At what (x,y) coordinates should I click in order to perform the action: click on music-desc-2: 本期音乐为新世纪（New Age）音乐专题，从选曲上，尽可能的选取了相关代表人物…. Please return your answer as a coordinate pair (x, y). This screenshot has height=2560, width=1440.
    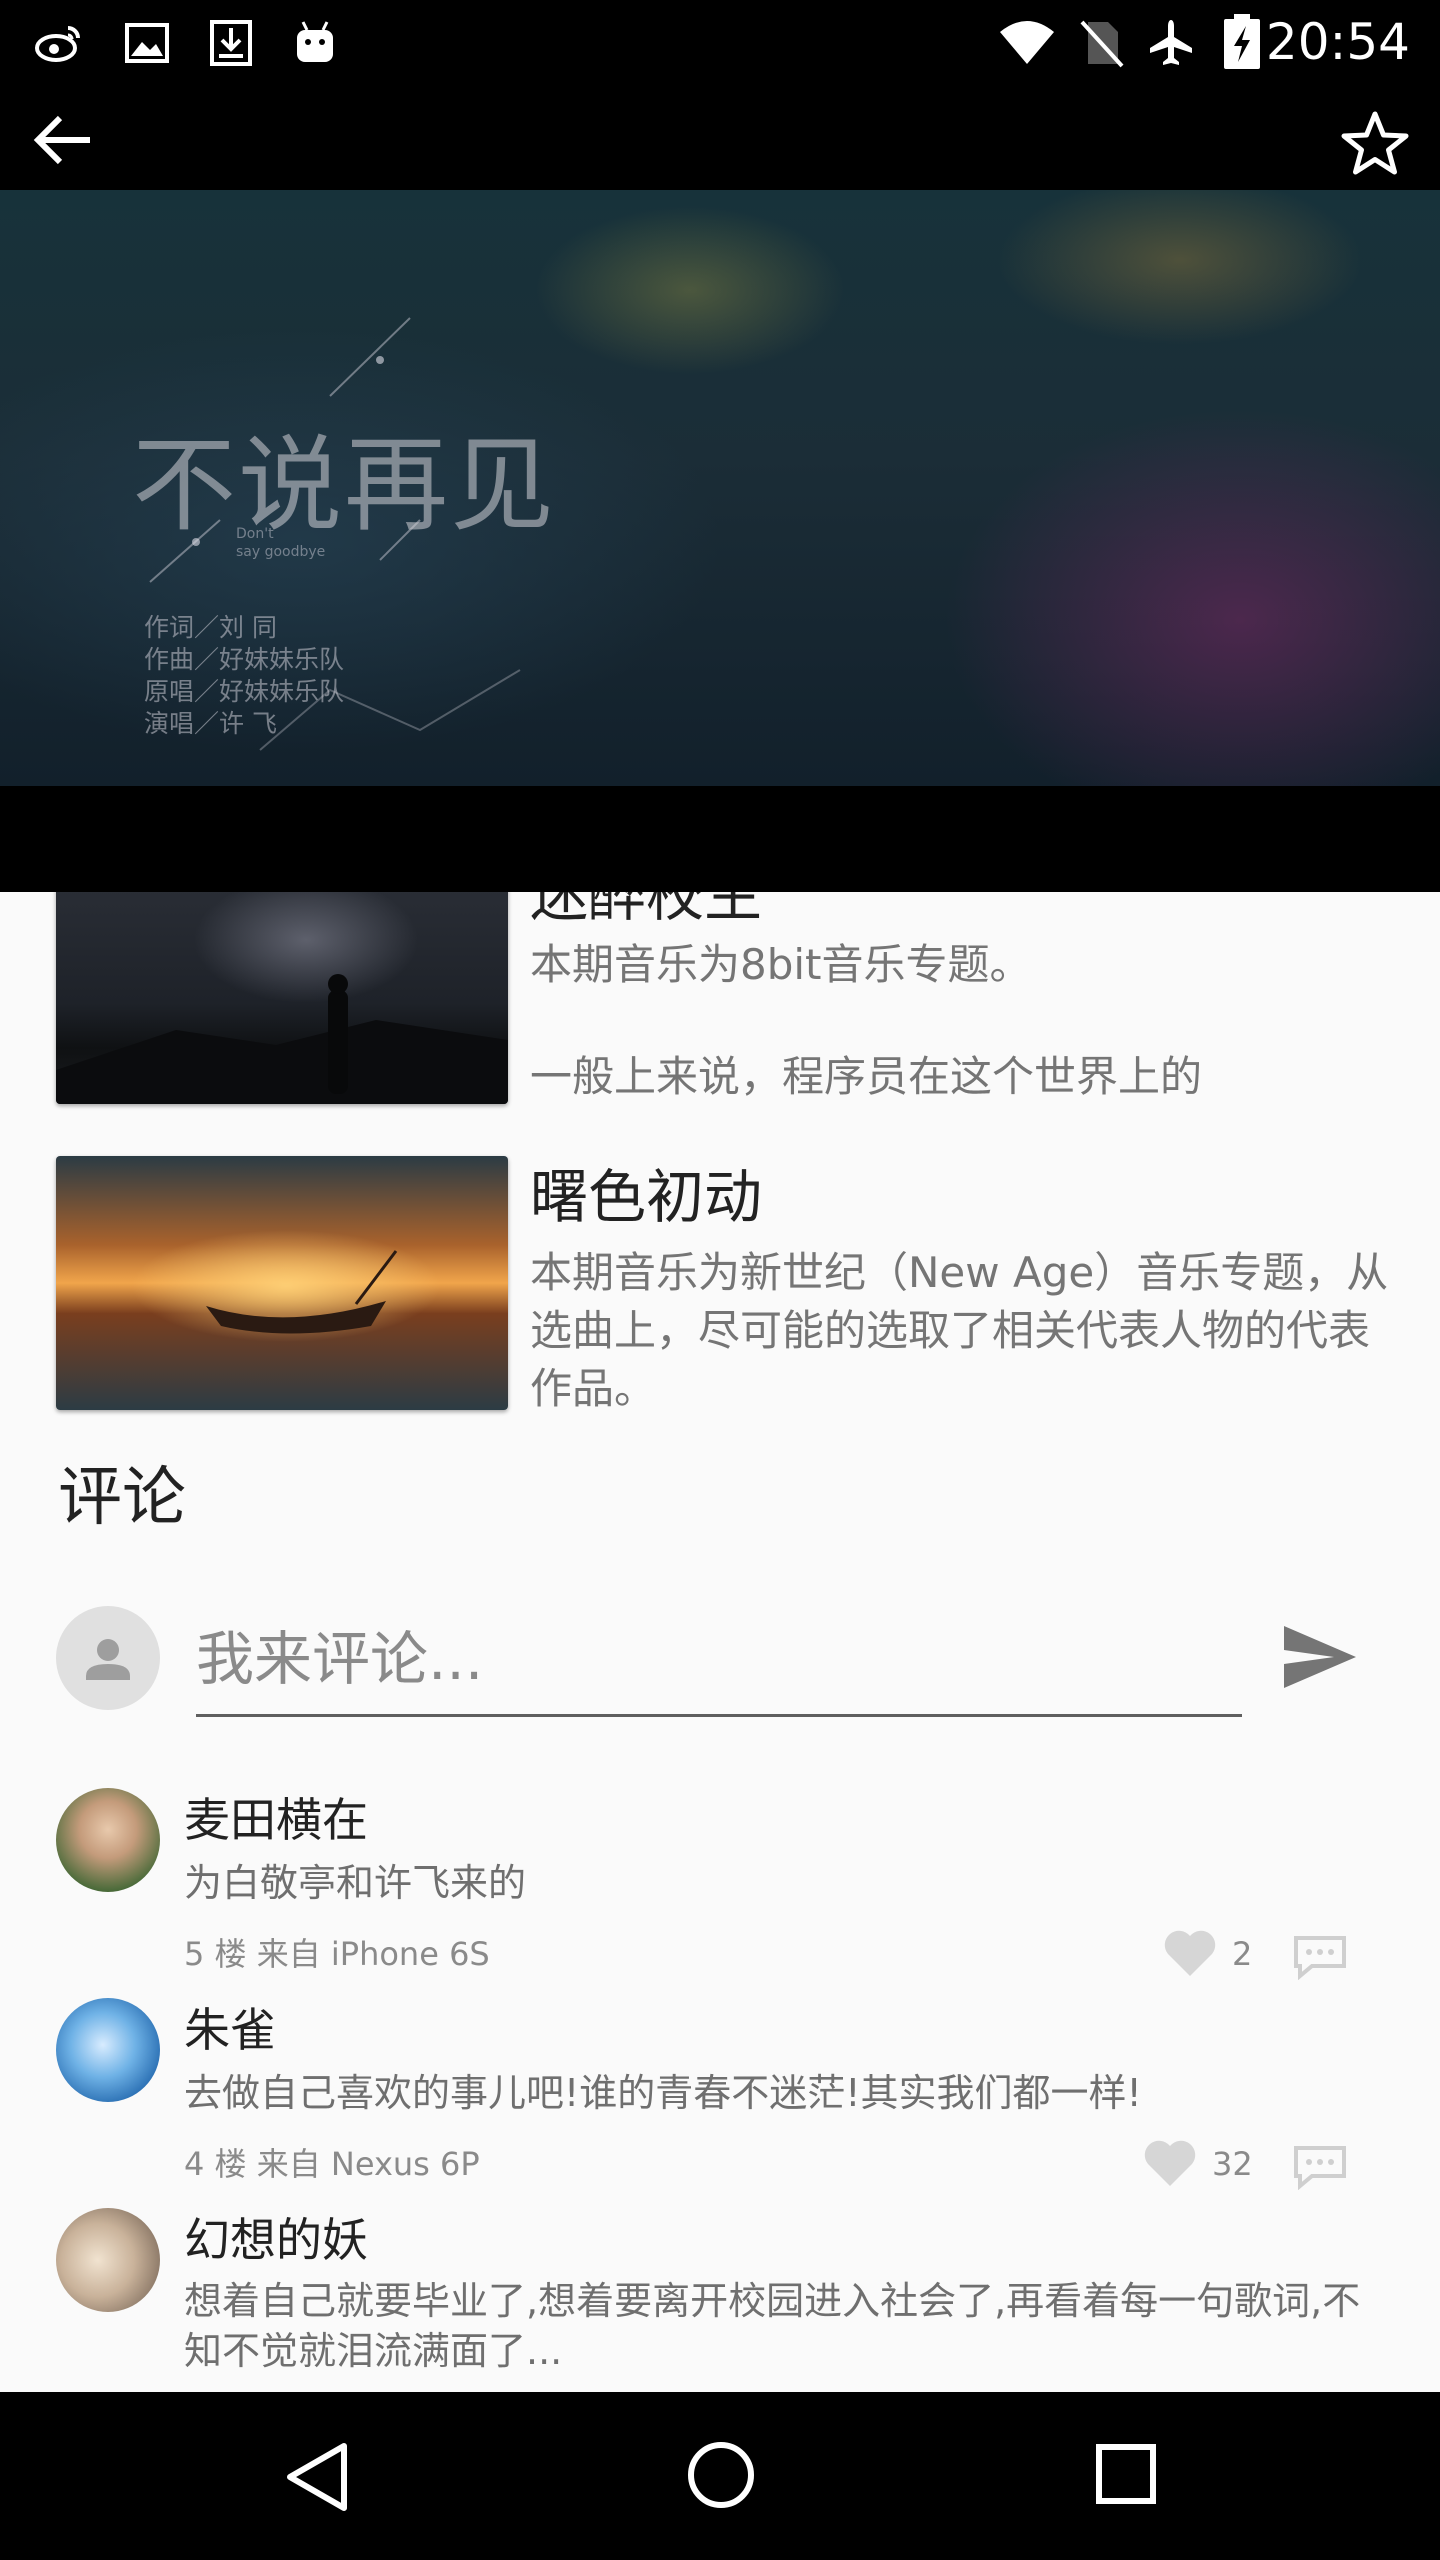
    Looking at the image, I should click on (959, 1330).